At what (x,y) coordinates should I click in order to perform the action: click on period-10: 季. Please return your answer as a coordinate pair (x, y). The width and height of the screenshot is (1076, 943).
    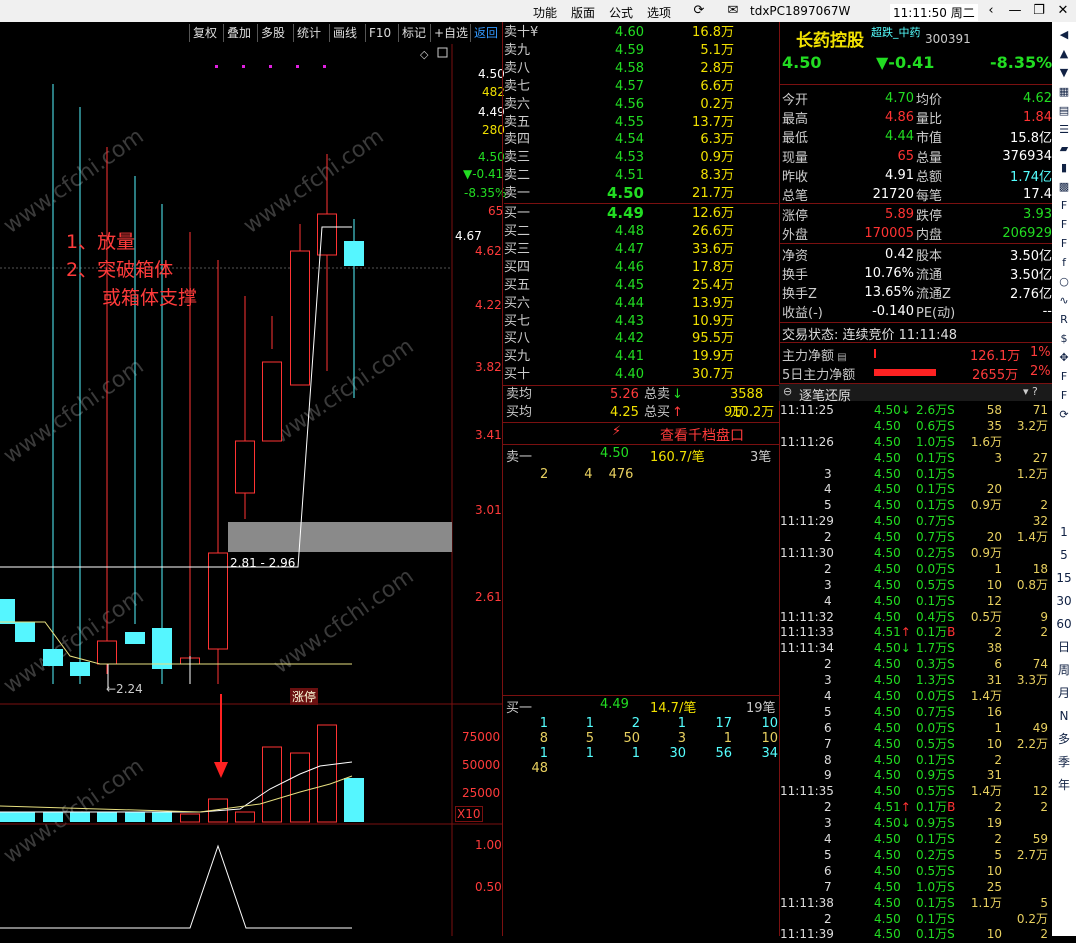
    Looking at the image, I should click on (1064, 762).